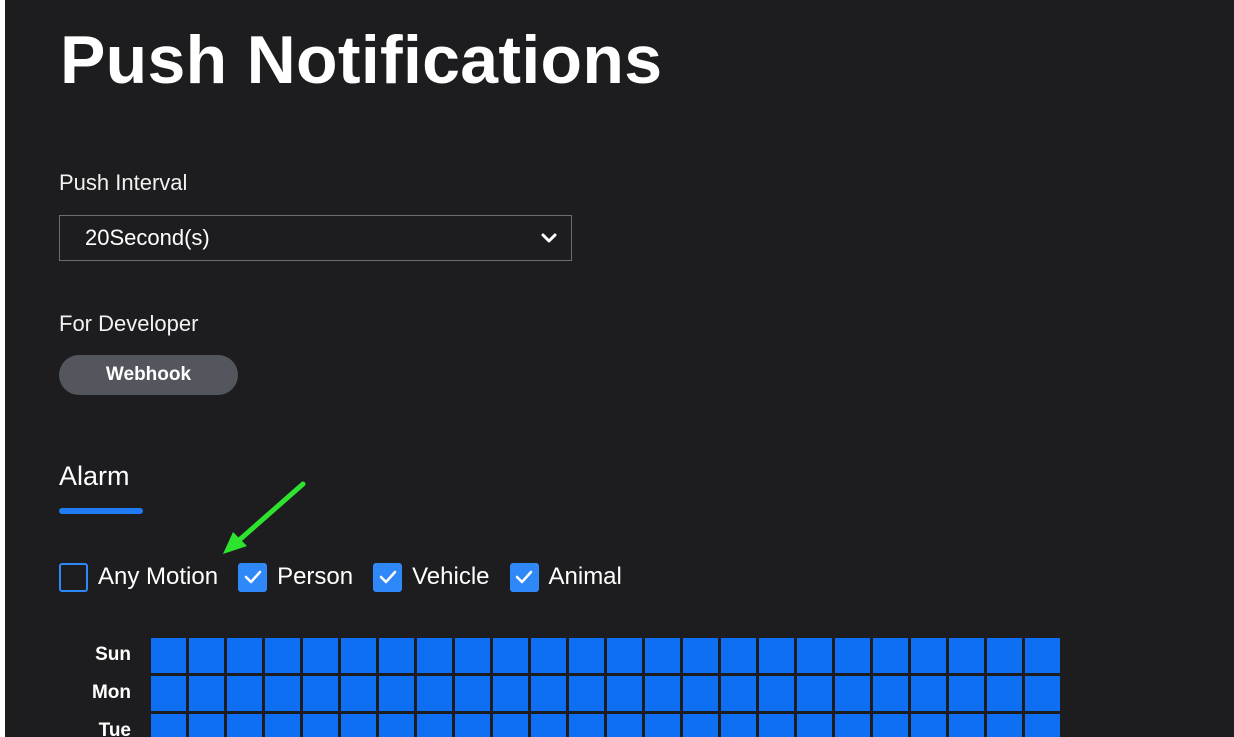 This screenshot has height=737, width=1234. What do you see at coordinates (113, 654) in the screenshot?
I see `day-label: Sun` at bounding box center [113, 654].